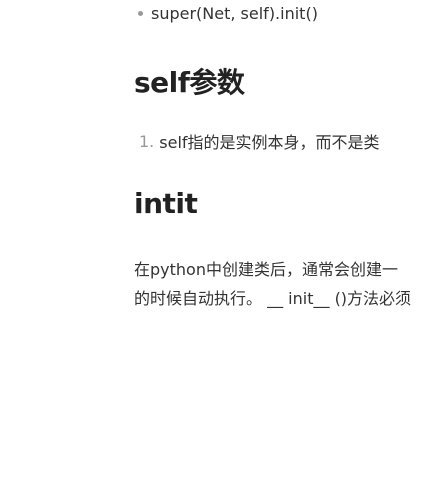 The width and height of the screenshot is (439, 489). What do you see at coordinates (147, 141) in the screenshot?
I see `list-item-number: 1.` at bounding box center [147, 141].